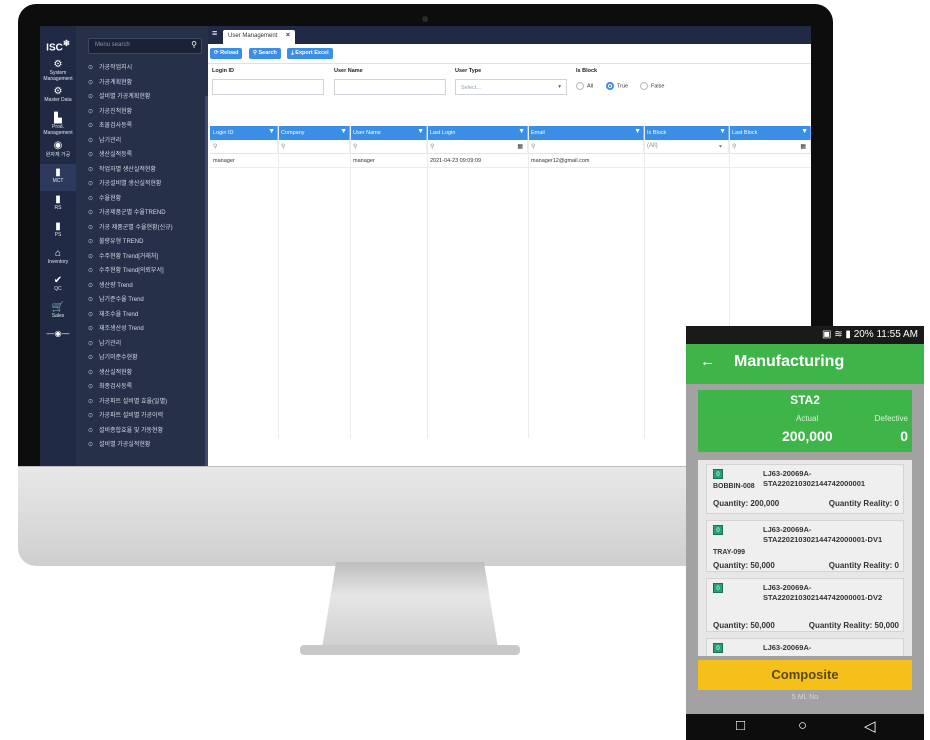 This screenshot has height=740, width=930. I want to click on menu-item: ⊙ 재조생산성 Trend, so click(142, 330).